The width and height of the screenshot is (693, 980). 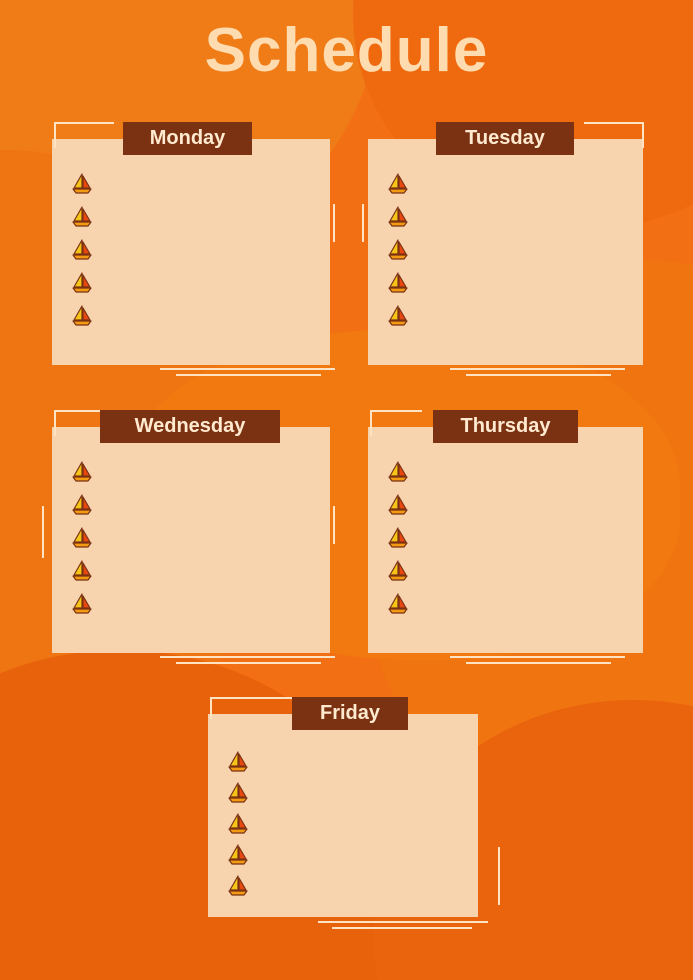 I want to click on day-rows-tuesday, so click(x=506, y=252).